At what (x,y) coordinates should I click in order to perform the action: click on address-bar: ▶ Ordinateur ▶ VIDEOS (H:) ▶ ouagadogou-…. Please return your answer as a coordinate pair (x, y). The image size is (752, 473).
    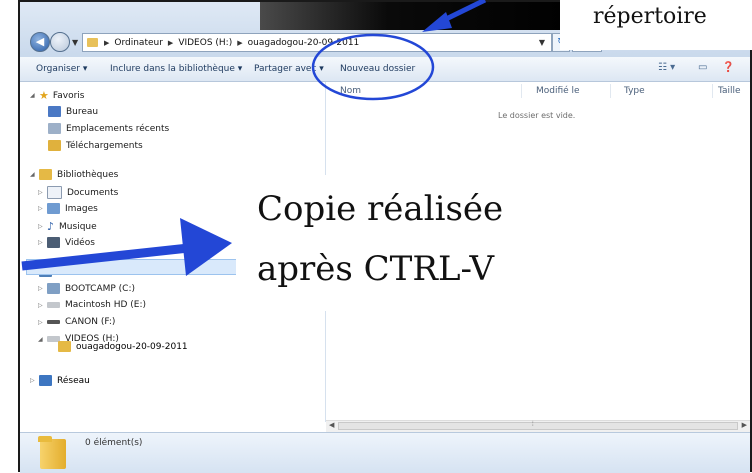
    Looking at the image, I should click on (317, 42).